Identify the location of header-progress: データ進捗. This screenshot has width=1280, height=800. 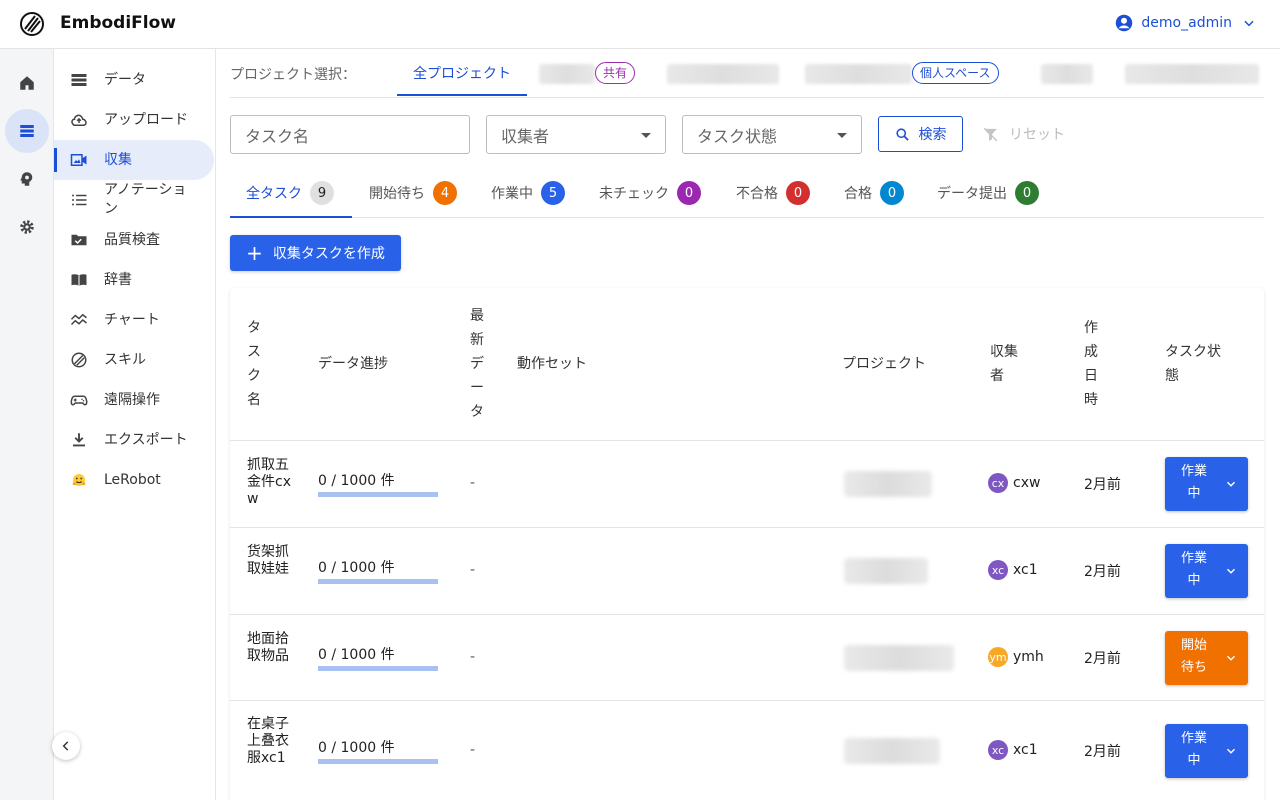
(353, 364).